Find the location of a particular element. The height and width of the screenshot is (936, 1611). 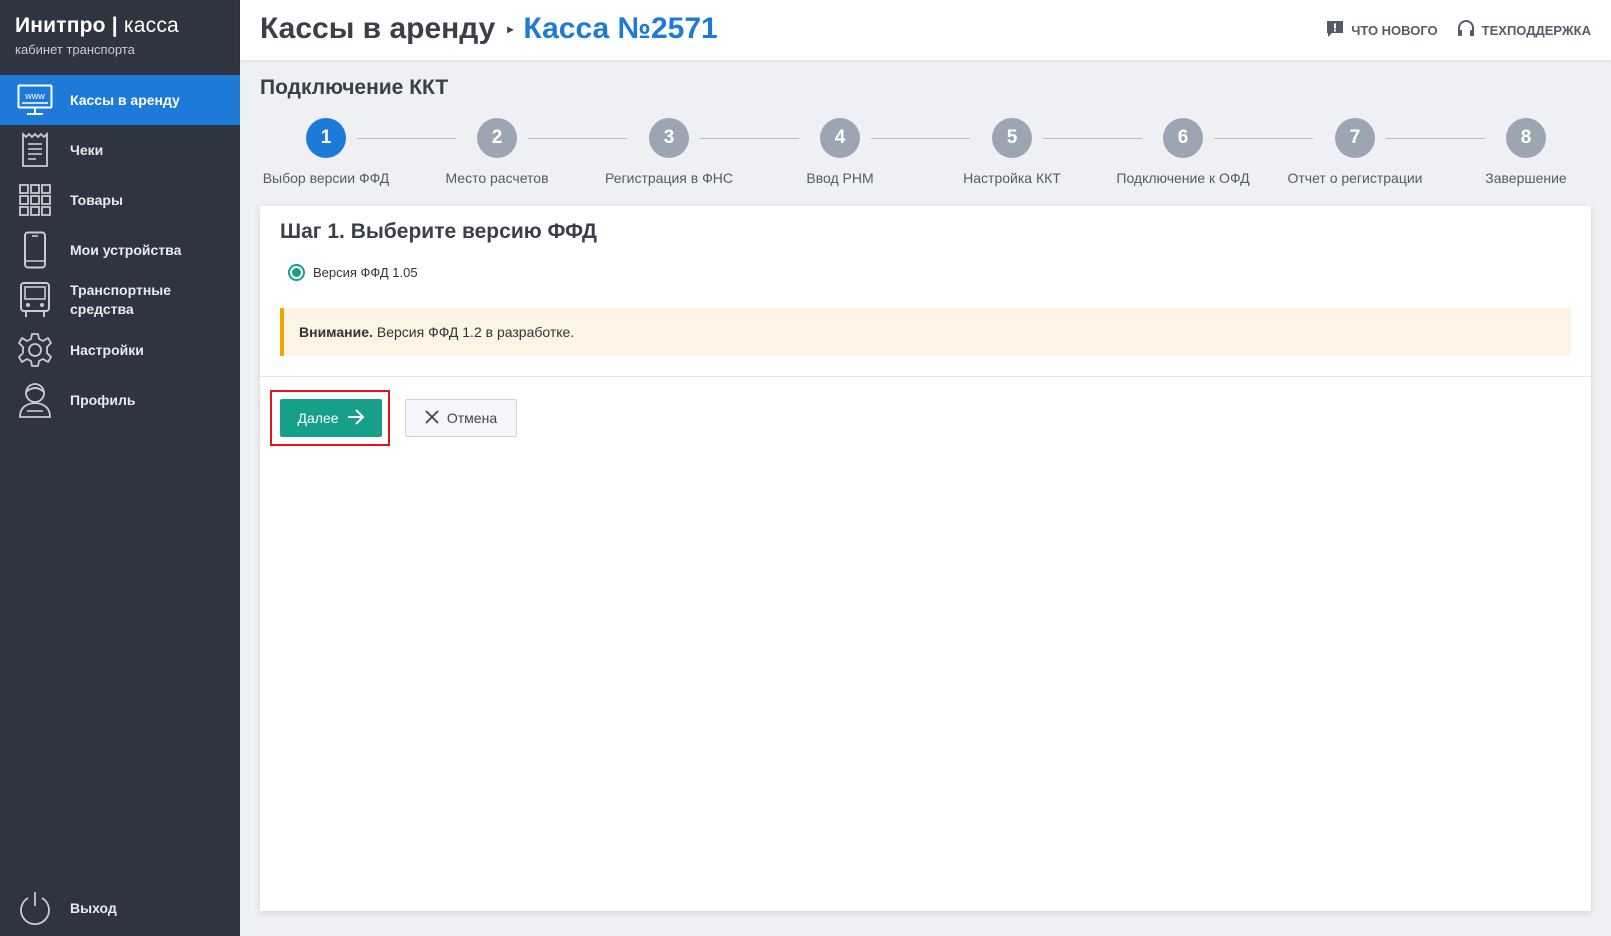

page-title: Подключение ККТ is located at coordinates (354, 87).